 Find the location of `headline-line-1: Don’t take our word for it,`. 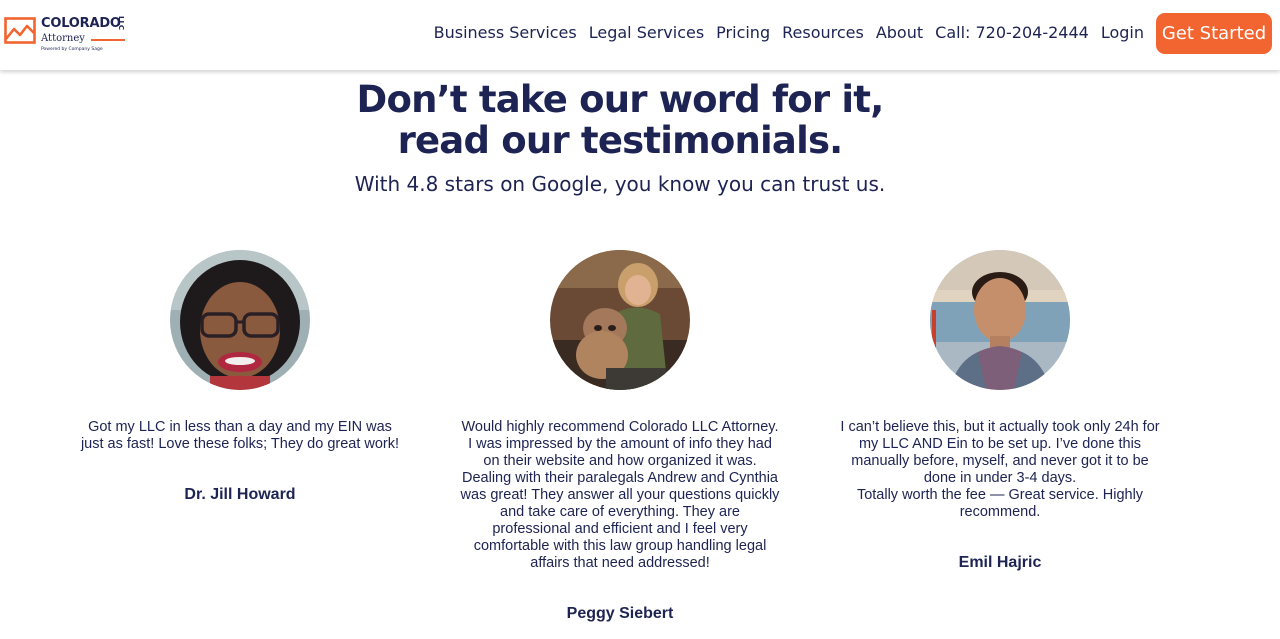

headline-line-1: Don’t take our word for it, is located at coordinates (620, 99).